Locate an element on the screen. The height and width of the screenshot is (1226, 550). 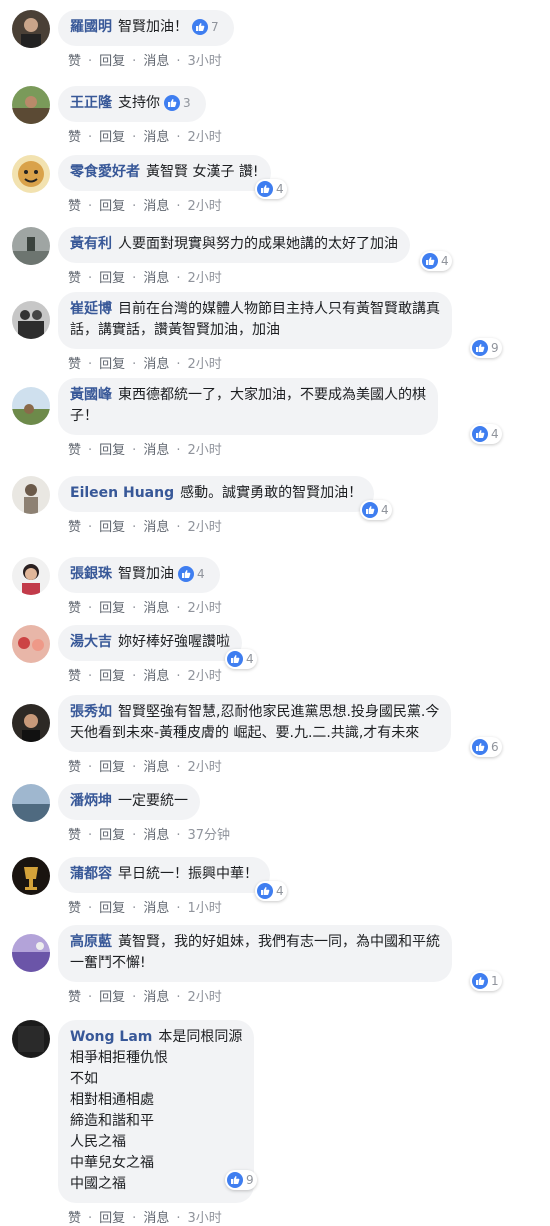
commenter-name: 黃有利 is located at coordinates (91, 244).